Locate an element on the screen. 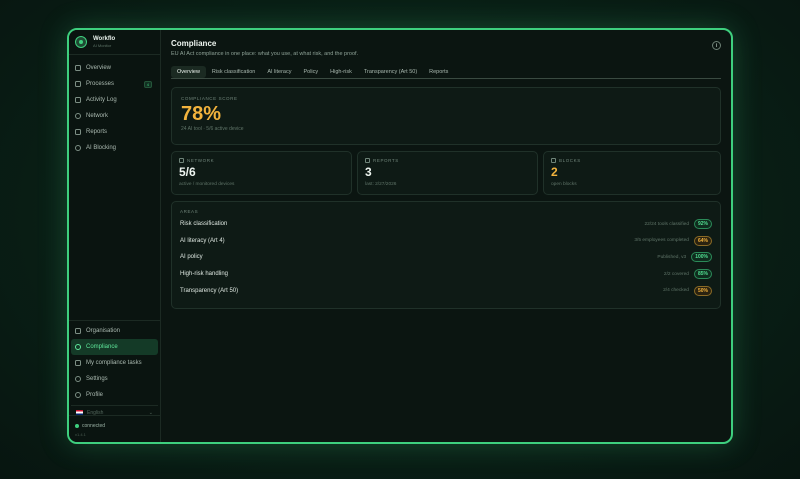  sidebar-item-label: Organisation is located at coordinates (103, 331).